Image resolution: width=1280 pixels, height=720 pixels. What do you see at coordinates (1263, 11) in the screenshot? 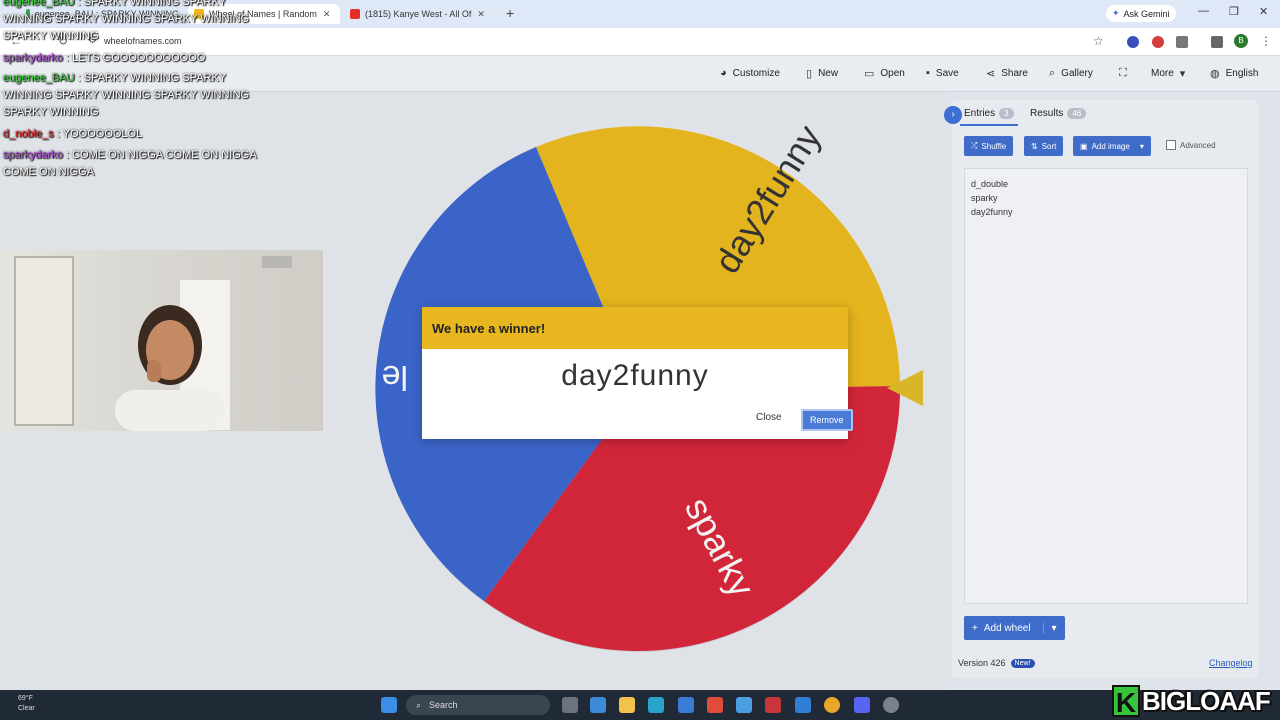
I see `close-window-icon: ✕` at bounding box center [1263, 11].